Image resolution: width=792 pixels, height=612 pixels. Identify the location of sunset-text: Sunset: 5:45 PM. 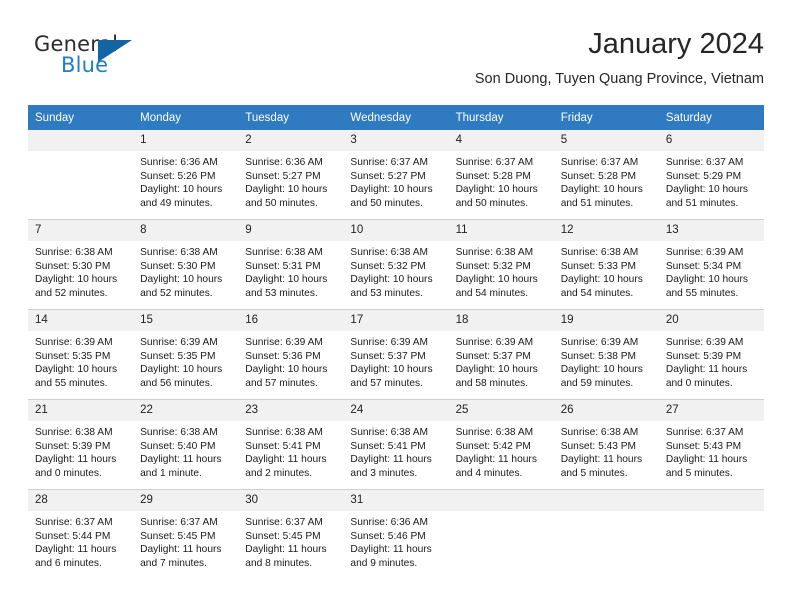
(283, 536).